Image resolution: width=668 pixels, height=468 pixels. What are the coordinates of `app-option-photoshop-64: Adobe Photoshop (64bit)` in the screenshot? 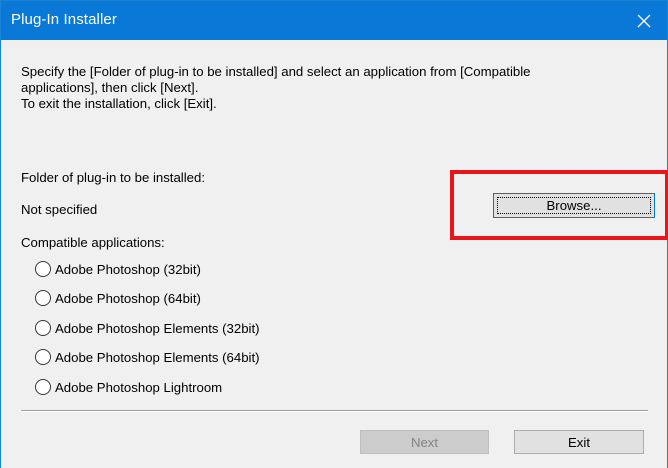 It's located at (118, 298).